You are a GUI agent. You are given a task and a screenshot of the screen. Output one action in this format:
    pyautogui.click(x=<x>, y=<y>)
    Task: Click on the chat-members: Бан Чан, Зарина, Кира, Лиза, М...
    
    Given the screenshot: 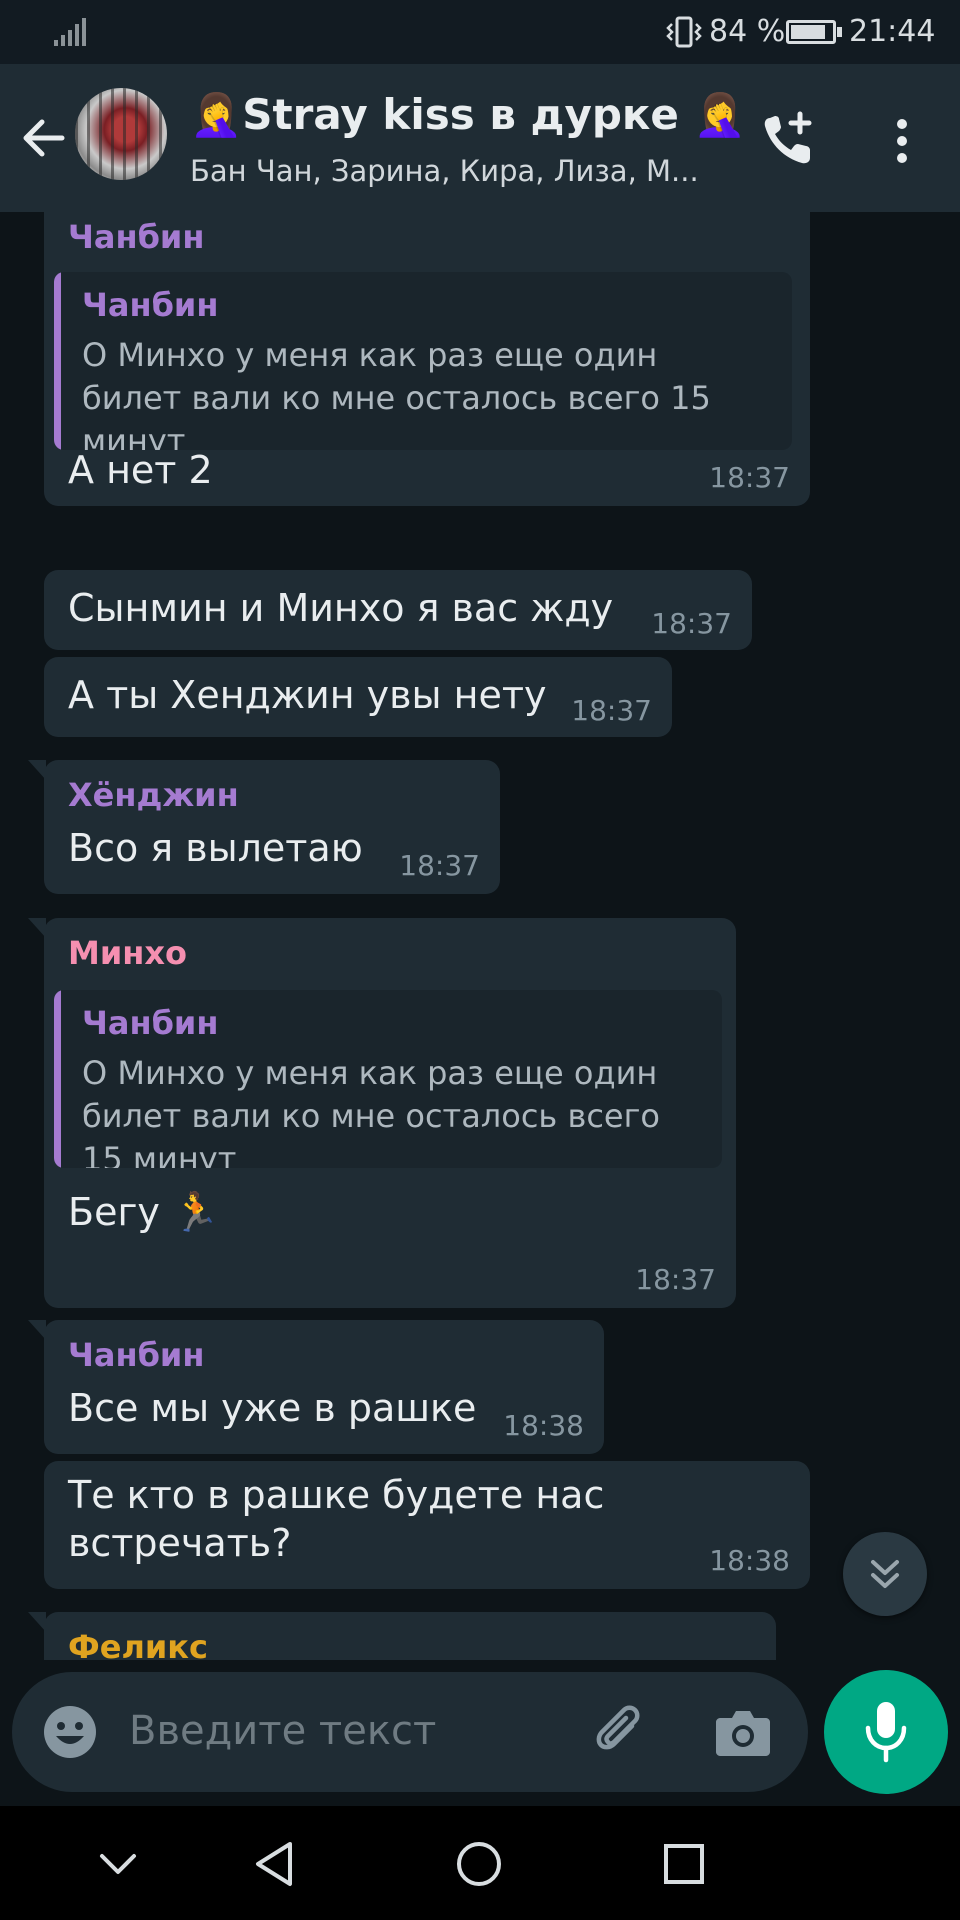 What is the action you would take?
    pyautogui.click(x=444, y=171)
    